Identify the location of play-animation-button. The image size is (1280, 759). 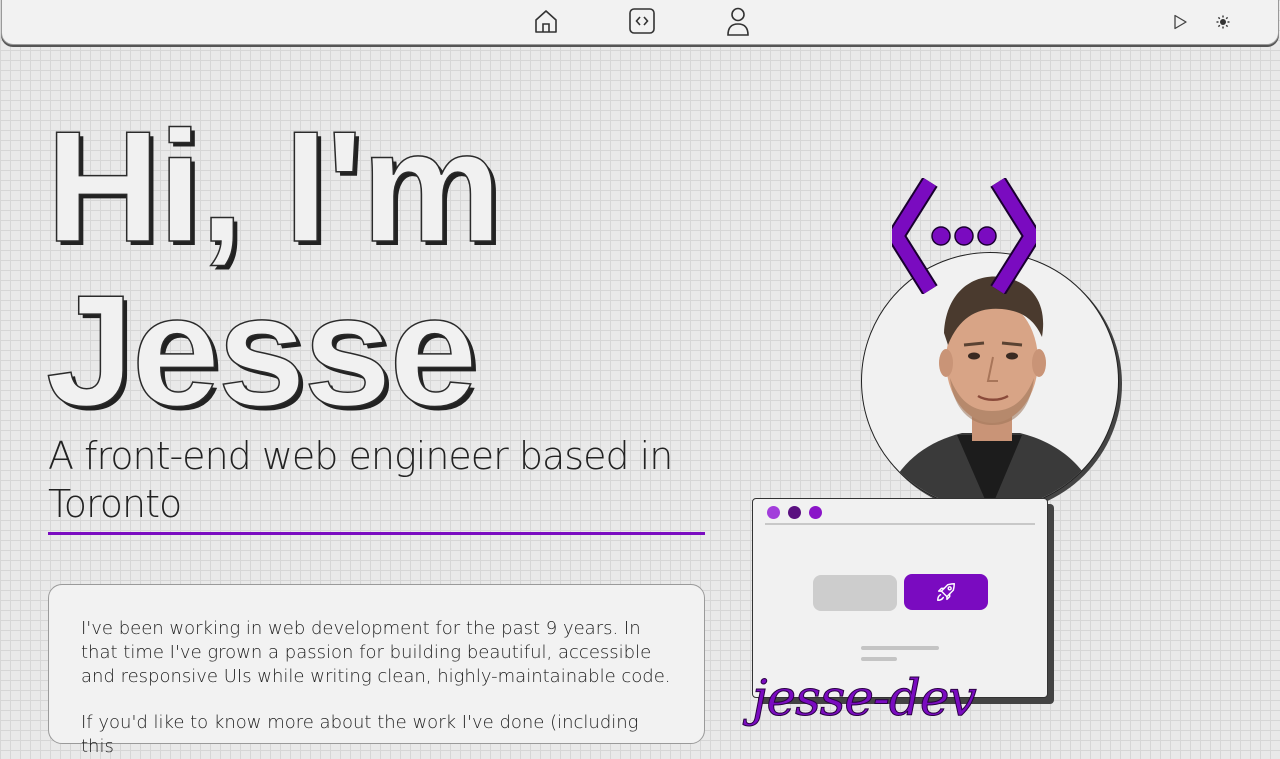
(1180, 22).